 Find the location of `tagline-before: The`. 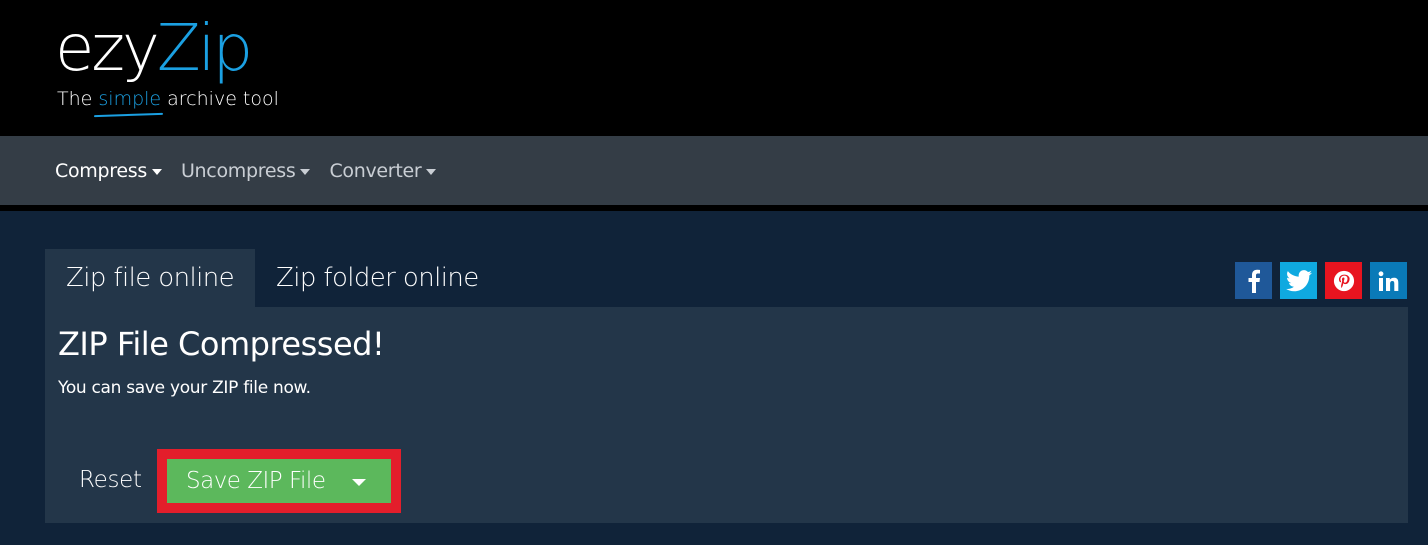

tagline-before: The is located at coordinates (78, 99).